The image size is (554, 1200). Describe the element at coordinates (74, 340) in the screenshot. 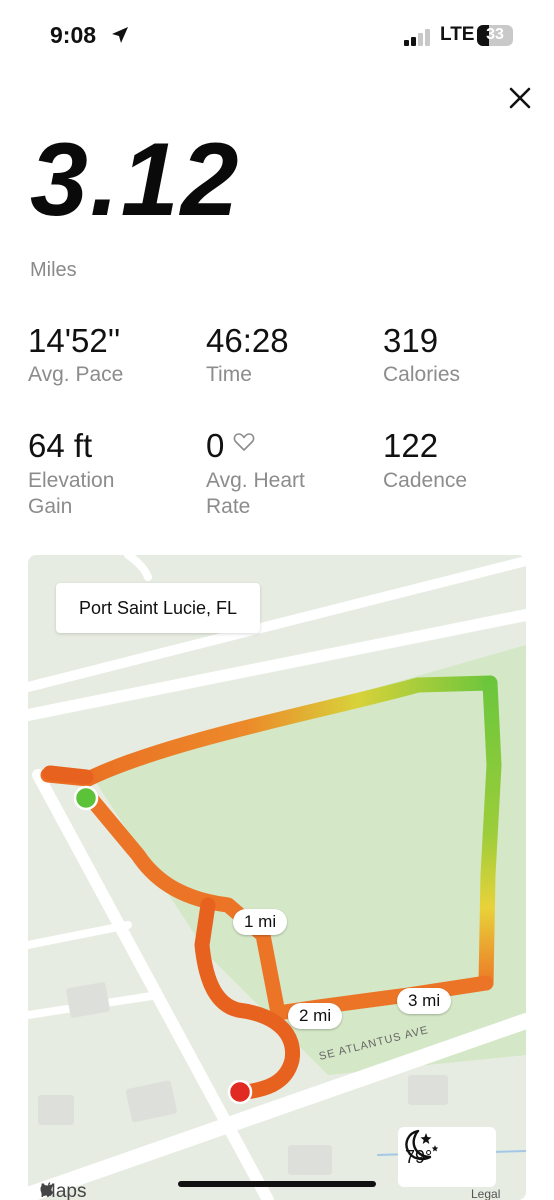

I see `avg-pace-value: 14'52''` at that location.